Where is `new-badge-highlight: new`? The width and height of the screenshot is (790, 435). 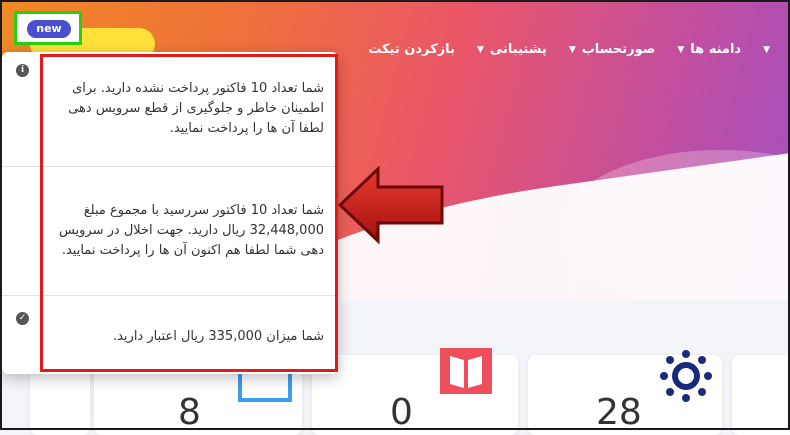
new-badge-highlight: new is located at coordinates (48, 28).